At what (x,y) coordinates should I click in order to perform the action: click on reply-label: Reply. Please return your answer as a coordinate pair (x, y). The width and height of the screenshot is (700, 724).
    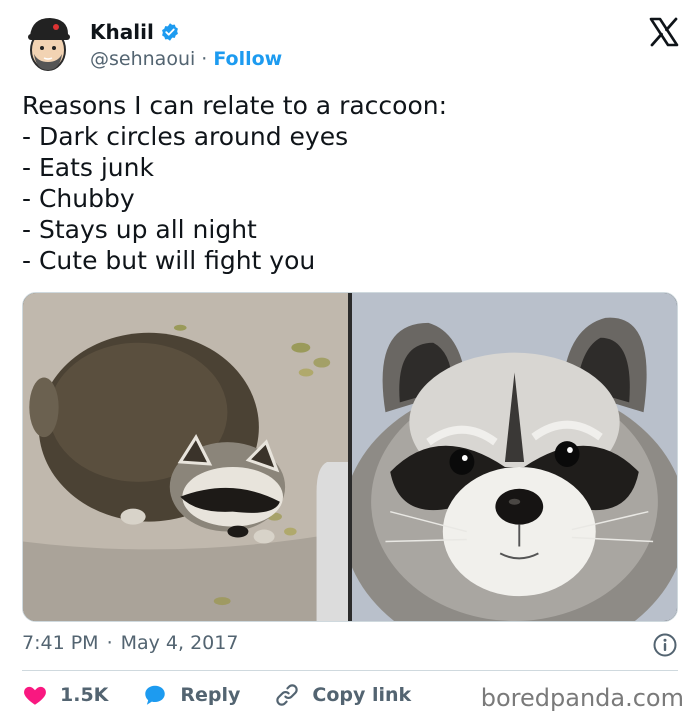
    Looking at the image, I should click on (210, 695).